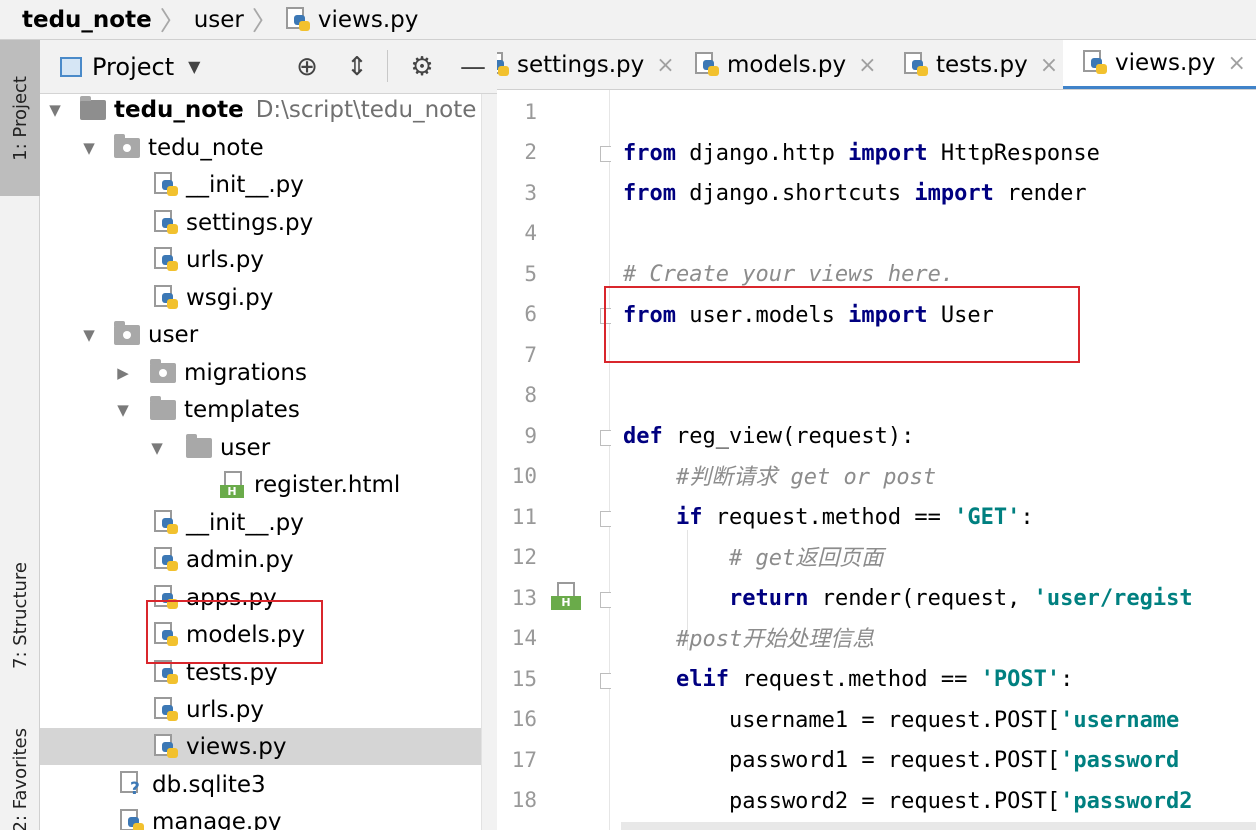 The height and width of the screenshot is (830, 1256). I want to click on tree-item-package: ▼ user, so click(260, 334).